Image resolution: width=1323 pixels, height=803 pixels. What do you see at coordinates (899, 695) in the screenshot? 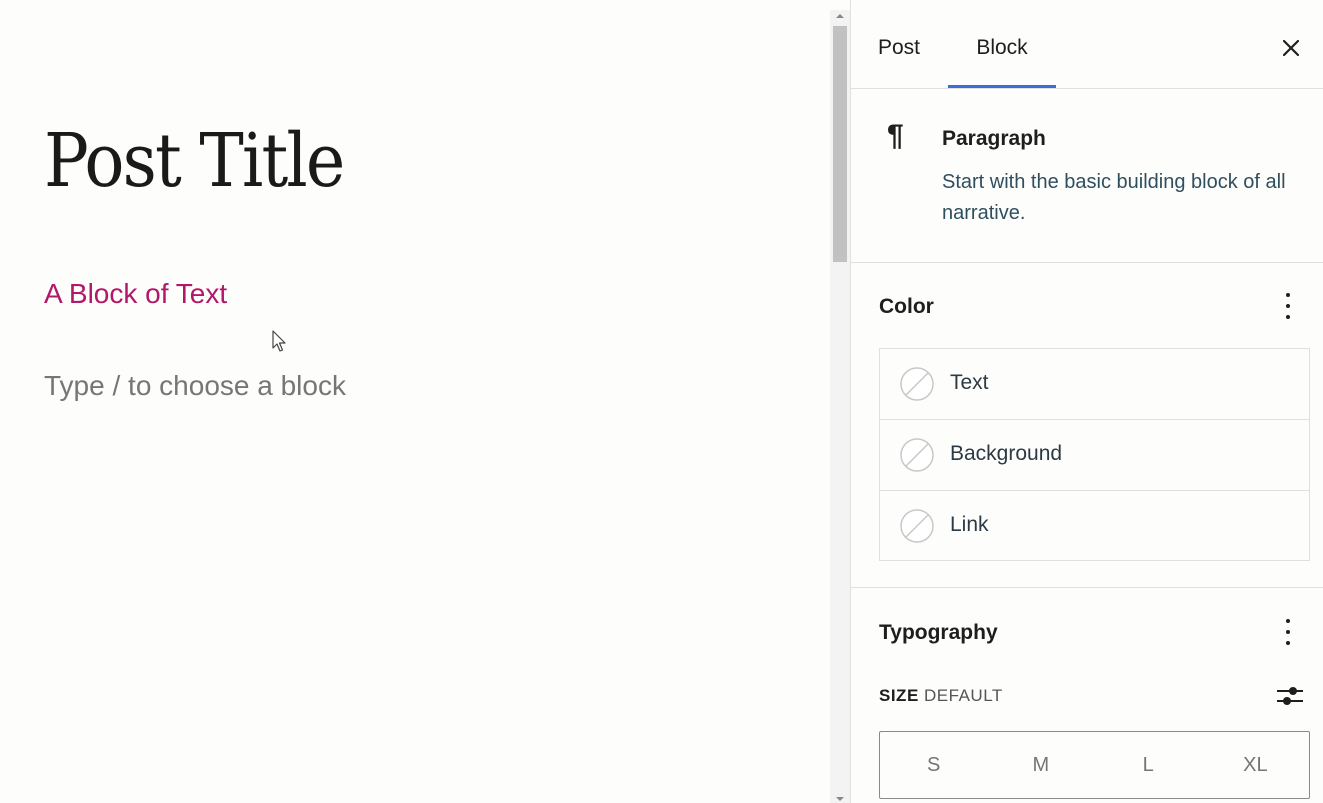
I see `size-key: SIZE` at bounding box center [899, 695].